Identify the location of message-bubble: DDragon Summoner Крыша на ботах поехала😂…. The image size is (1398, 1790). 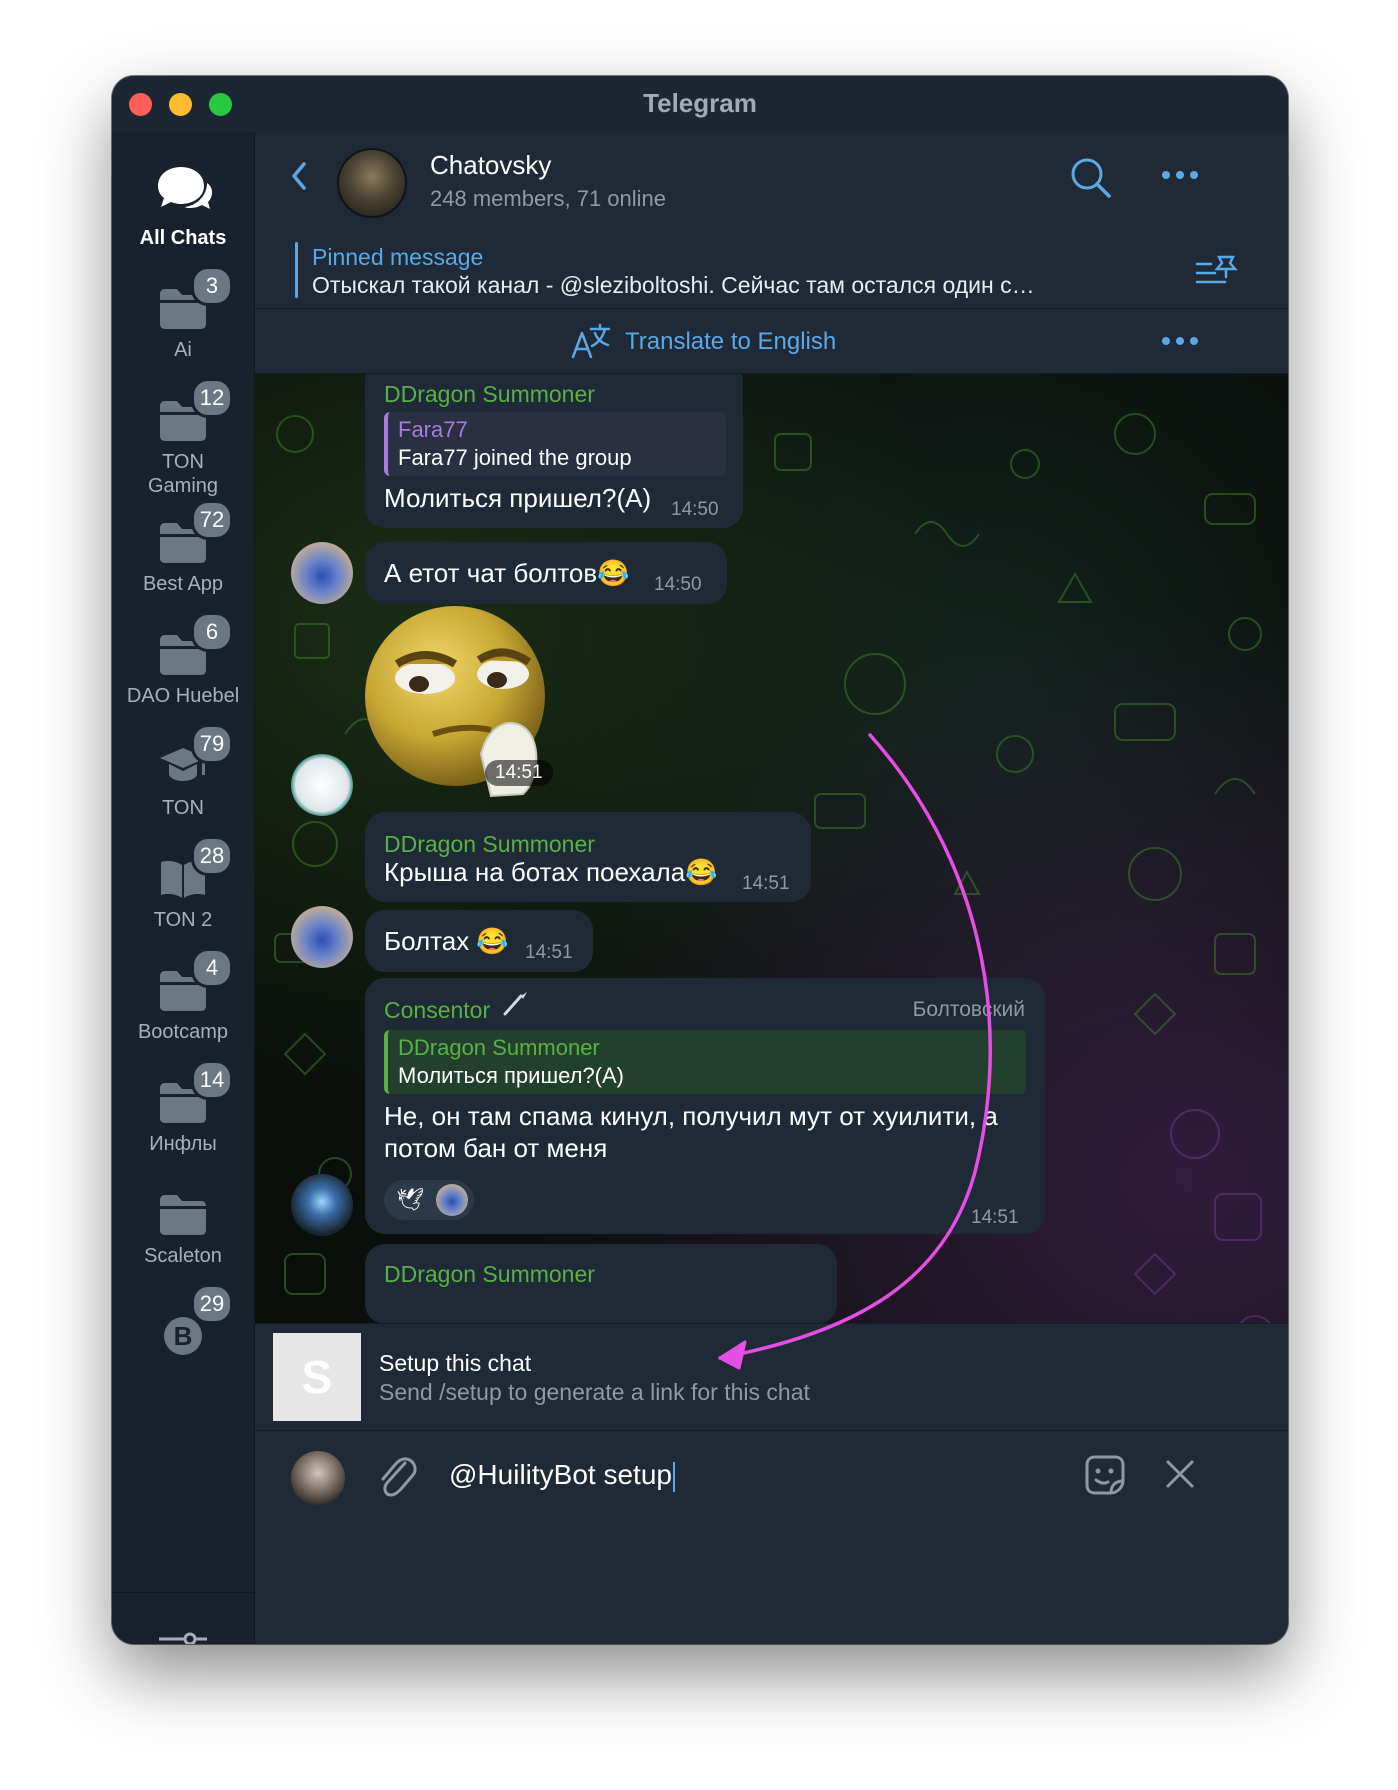
(588, 857).